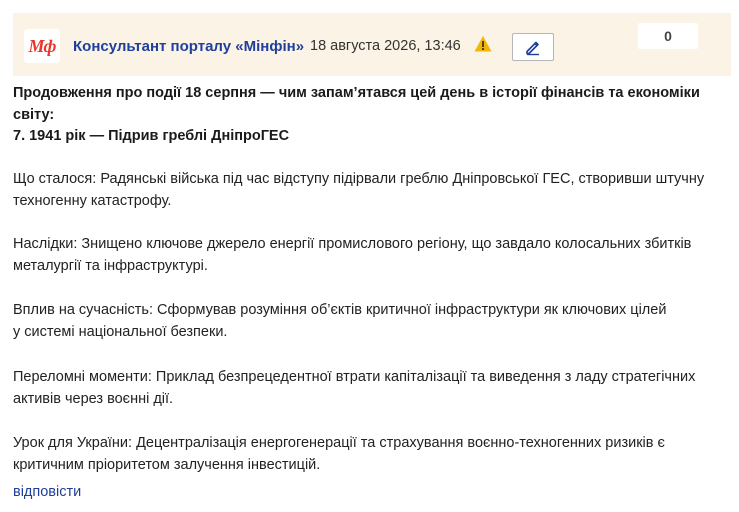 The image size is (739, 512). I want to click on post-date: 18 августа 2026, 13:46, so click(385, 46).